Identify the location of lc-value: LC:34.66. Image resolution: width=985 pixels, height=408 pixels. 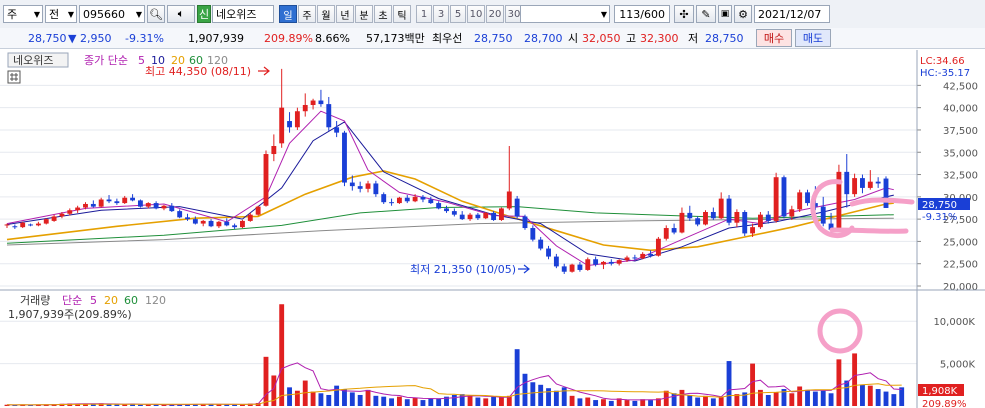
(942, 61).